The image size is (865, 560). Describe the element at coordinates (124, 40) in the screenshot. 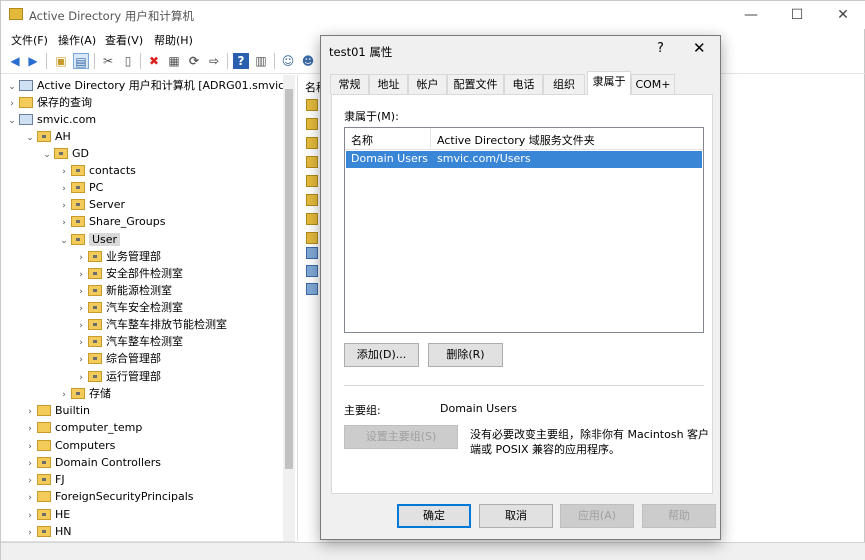

I see `menu-view: 查看(V)` at that location.